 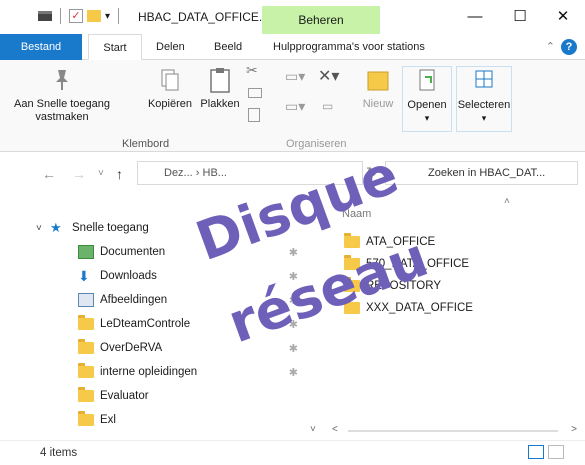 I want to click on pin-icon, so click(x=62, y=80).